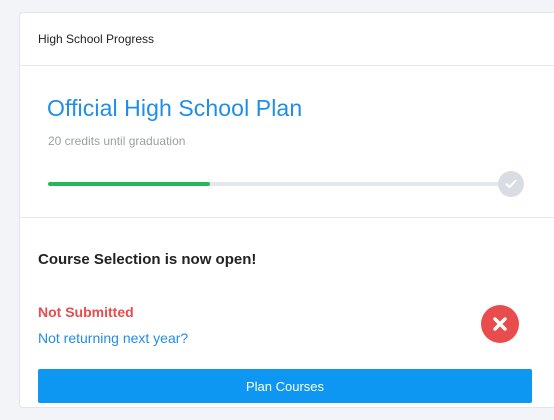 This screenshot has width=554, height=420. I want to click on progress-bar-fill, so click(129, 184).